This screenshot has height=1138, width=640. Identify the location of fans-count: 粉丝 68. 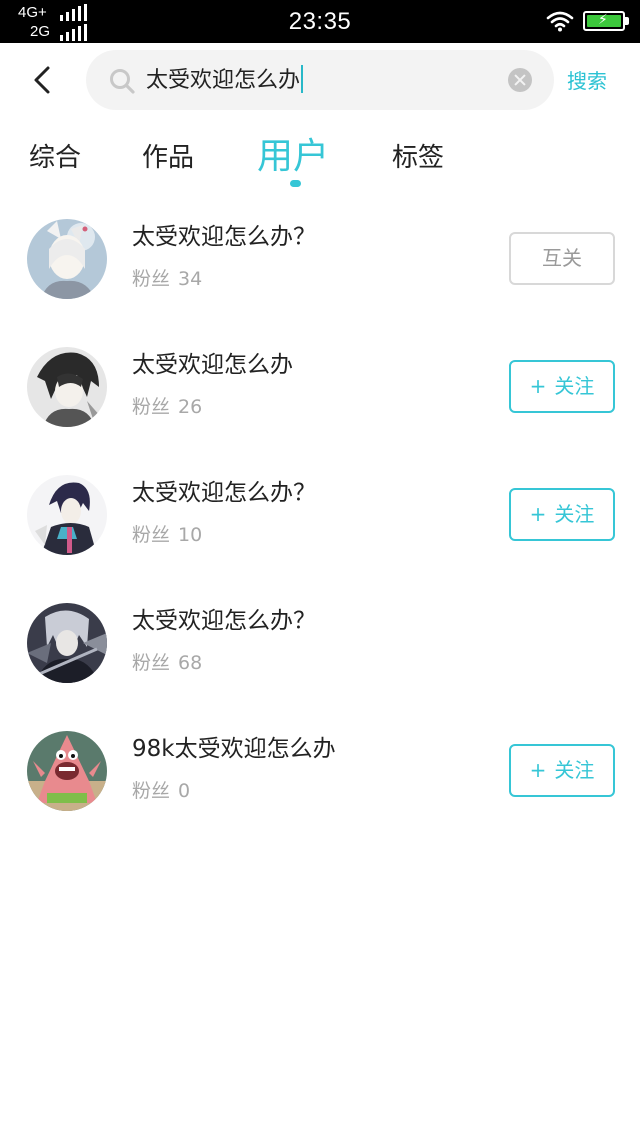
(167, 663).